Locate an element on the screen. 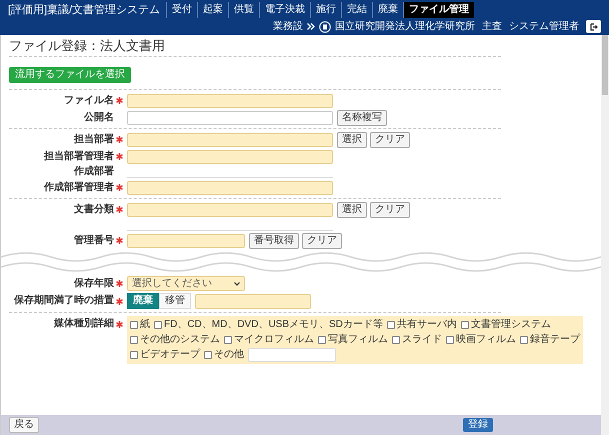 This screenshot has height=435, width=609. checkbox-label: 共有サーバ内 is located at coordinates (426, 325).